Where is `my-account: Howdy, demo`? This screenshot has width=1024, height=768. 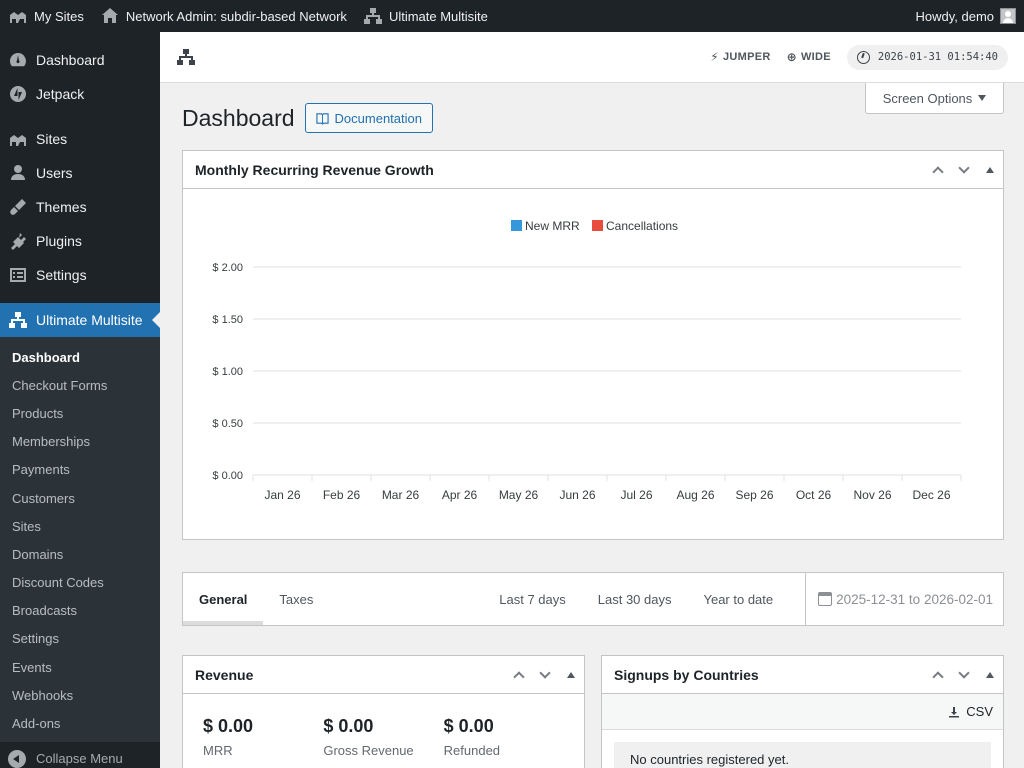
my-account: Howdy, demo is located at coordinates (969, 16).